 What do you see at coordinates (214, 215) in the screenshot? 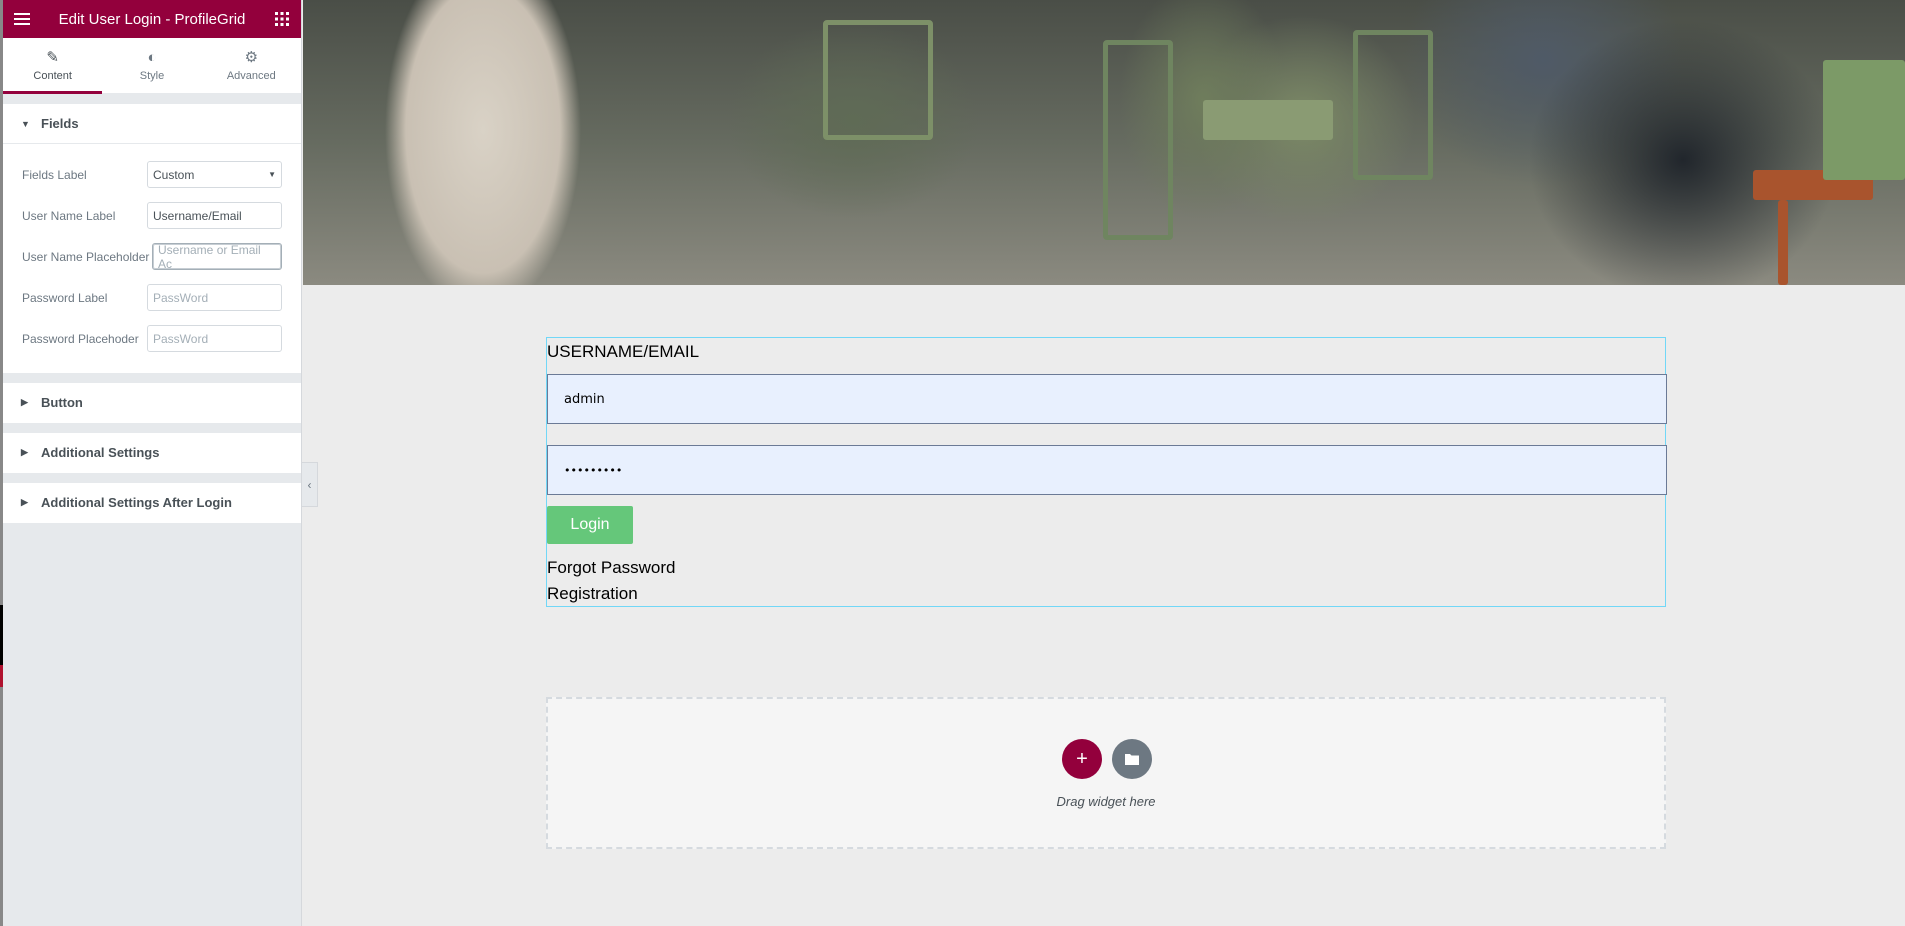
I see `user-name-label-input: Username/Email` at bounding box center [214, 215].